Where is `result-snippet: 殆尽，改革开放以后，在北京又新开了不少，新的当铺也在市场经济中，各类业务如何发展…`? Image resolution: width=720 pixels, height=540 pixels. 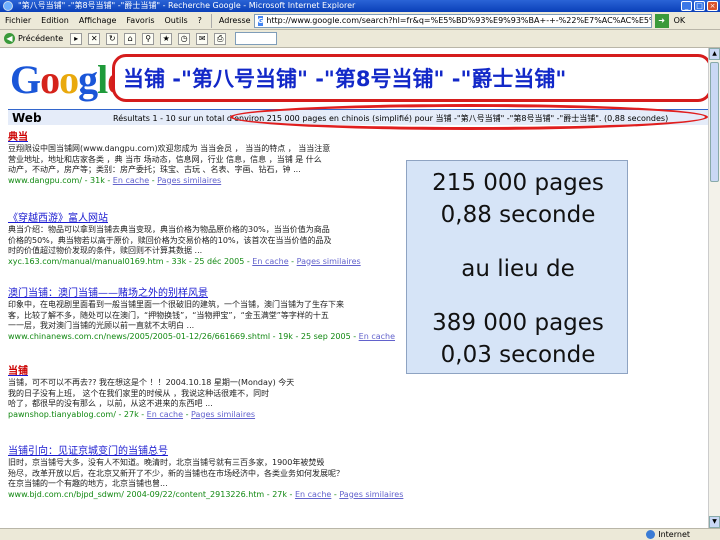
result-snippet: 殆尽，改革开放以后，在北京又新开了不少，新的当铺也在市场经济中，各类业务如何发展… is located at coordinates (176, 473).